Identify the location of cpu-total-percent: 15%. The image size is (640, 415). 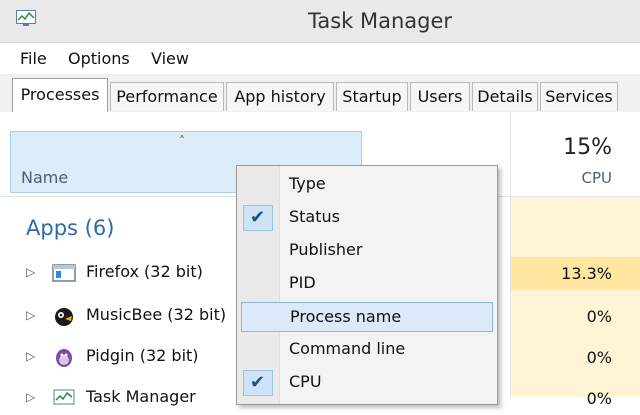
(587, 147).